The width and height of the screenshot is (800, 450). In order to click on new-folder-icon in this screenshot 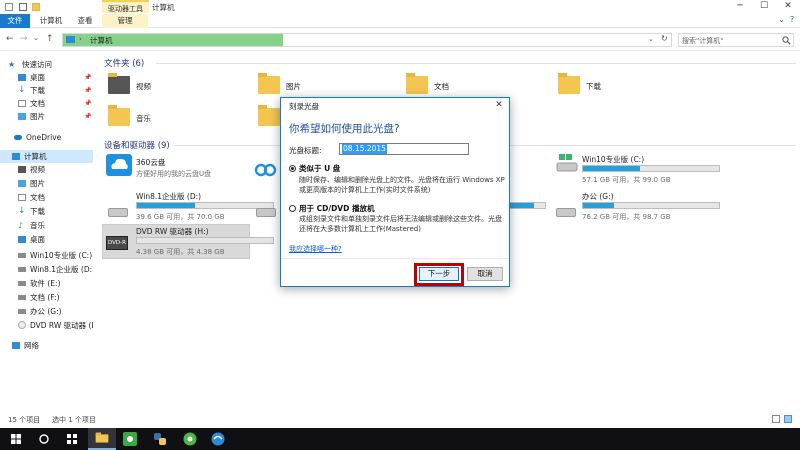, I will do `click(36, 7)`.